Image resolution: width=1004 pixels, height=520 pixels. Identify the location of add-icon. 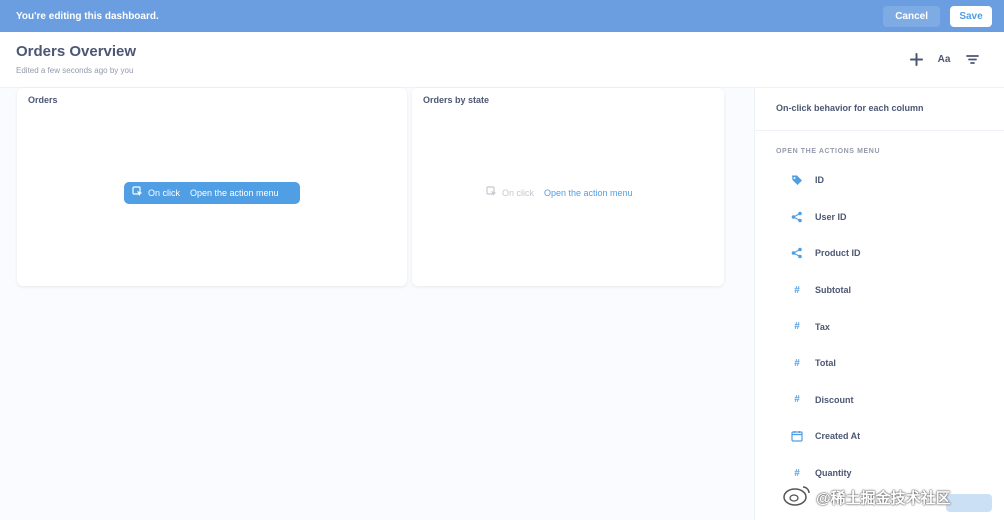
(916, 59).